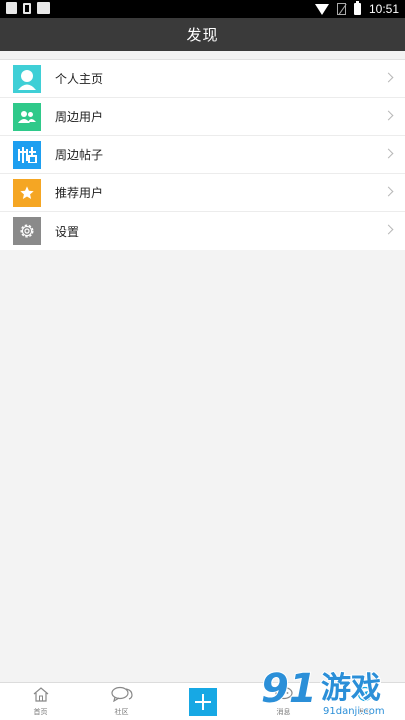 Image resolution: width=405 pixels, height=720 pixels. I want to click on status-bar: 10:51, so click(202, 9).